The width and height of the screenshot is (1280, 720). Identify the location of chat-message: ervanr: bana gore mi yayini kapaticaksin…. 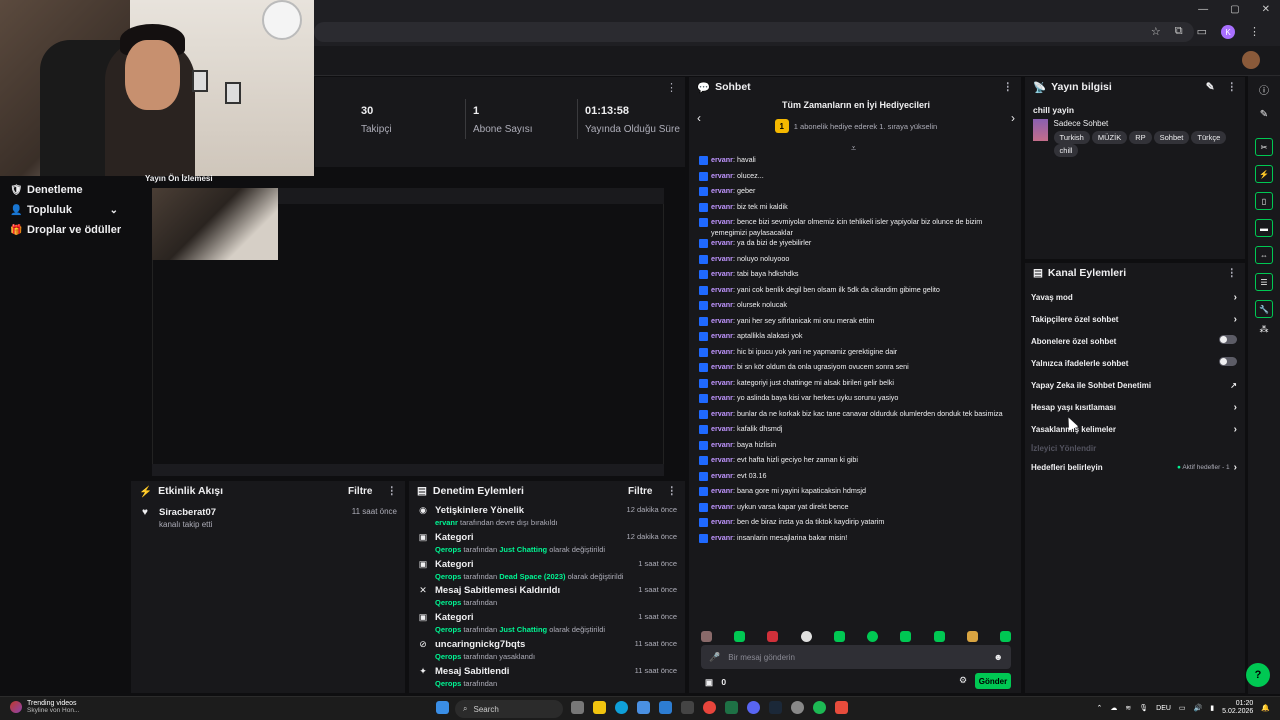
(857, 494).